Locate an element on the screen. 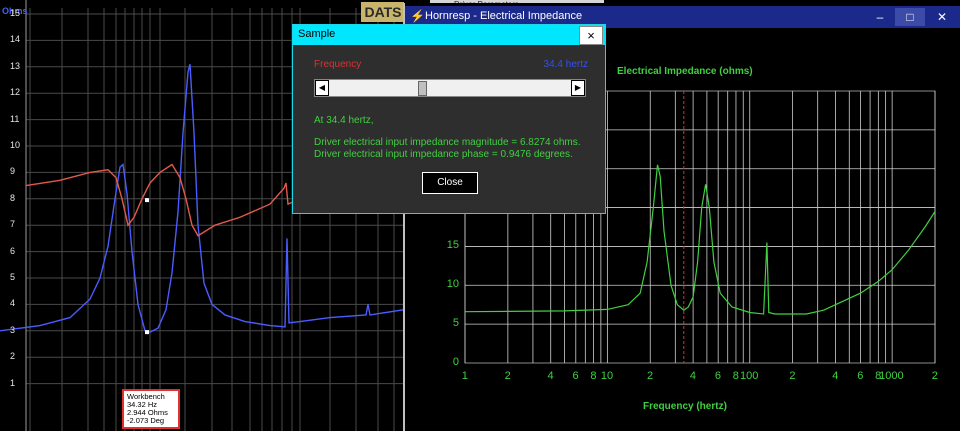 The image size is (960, 431). impedance-marker is located at coordinates (147, 332).